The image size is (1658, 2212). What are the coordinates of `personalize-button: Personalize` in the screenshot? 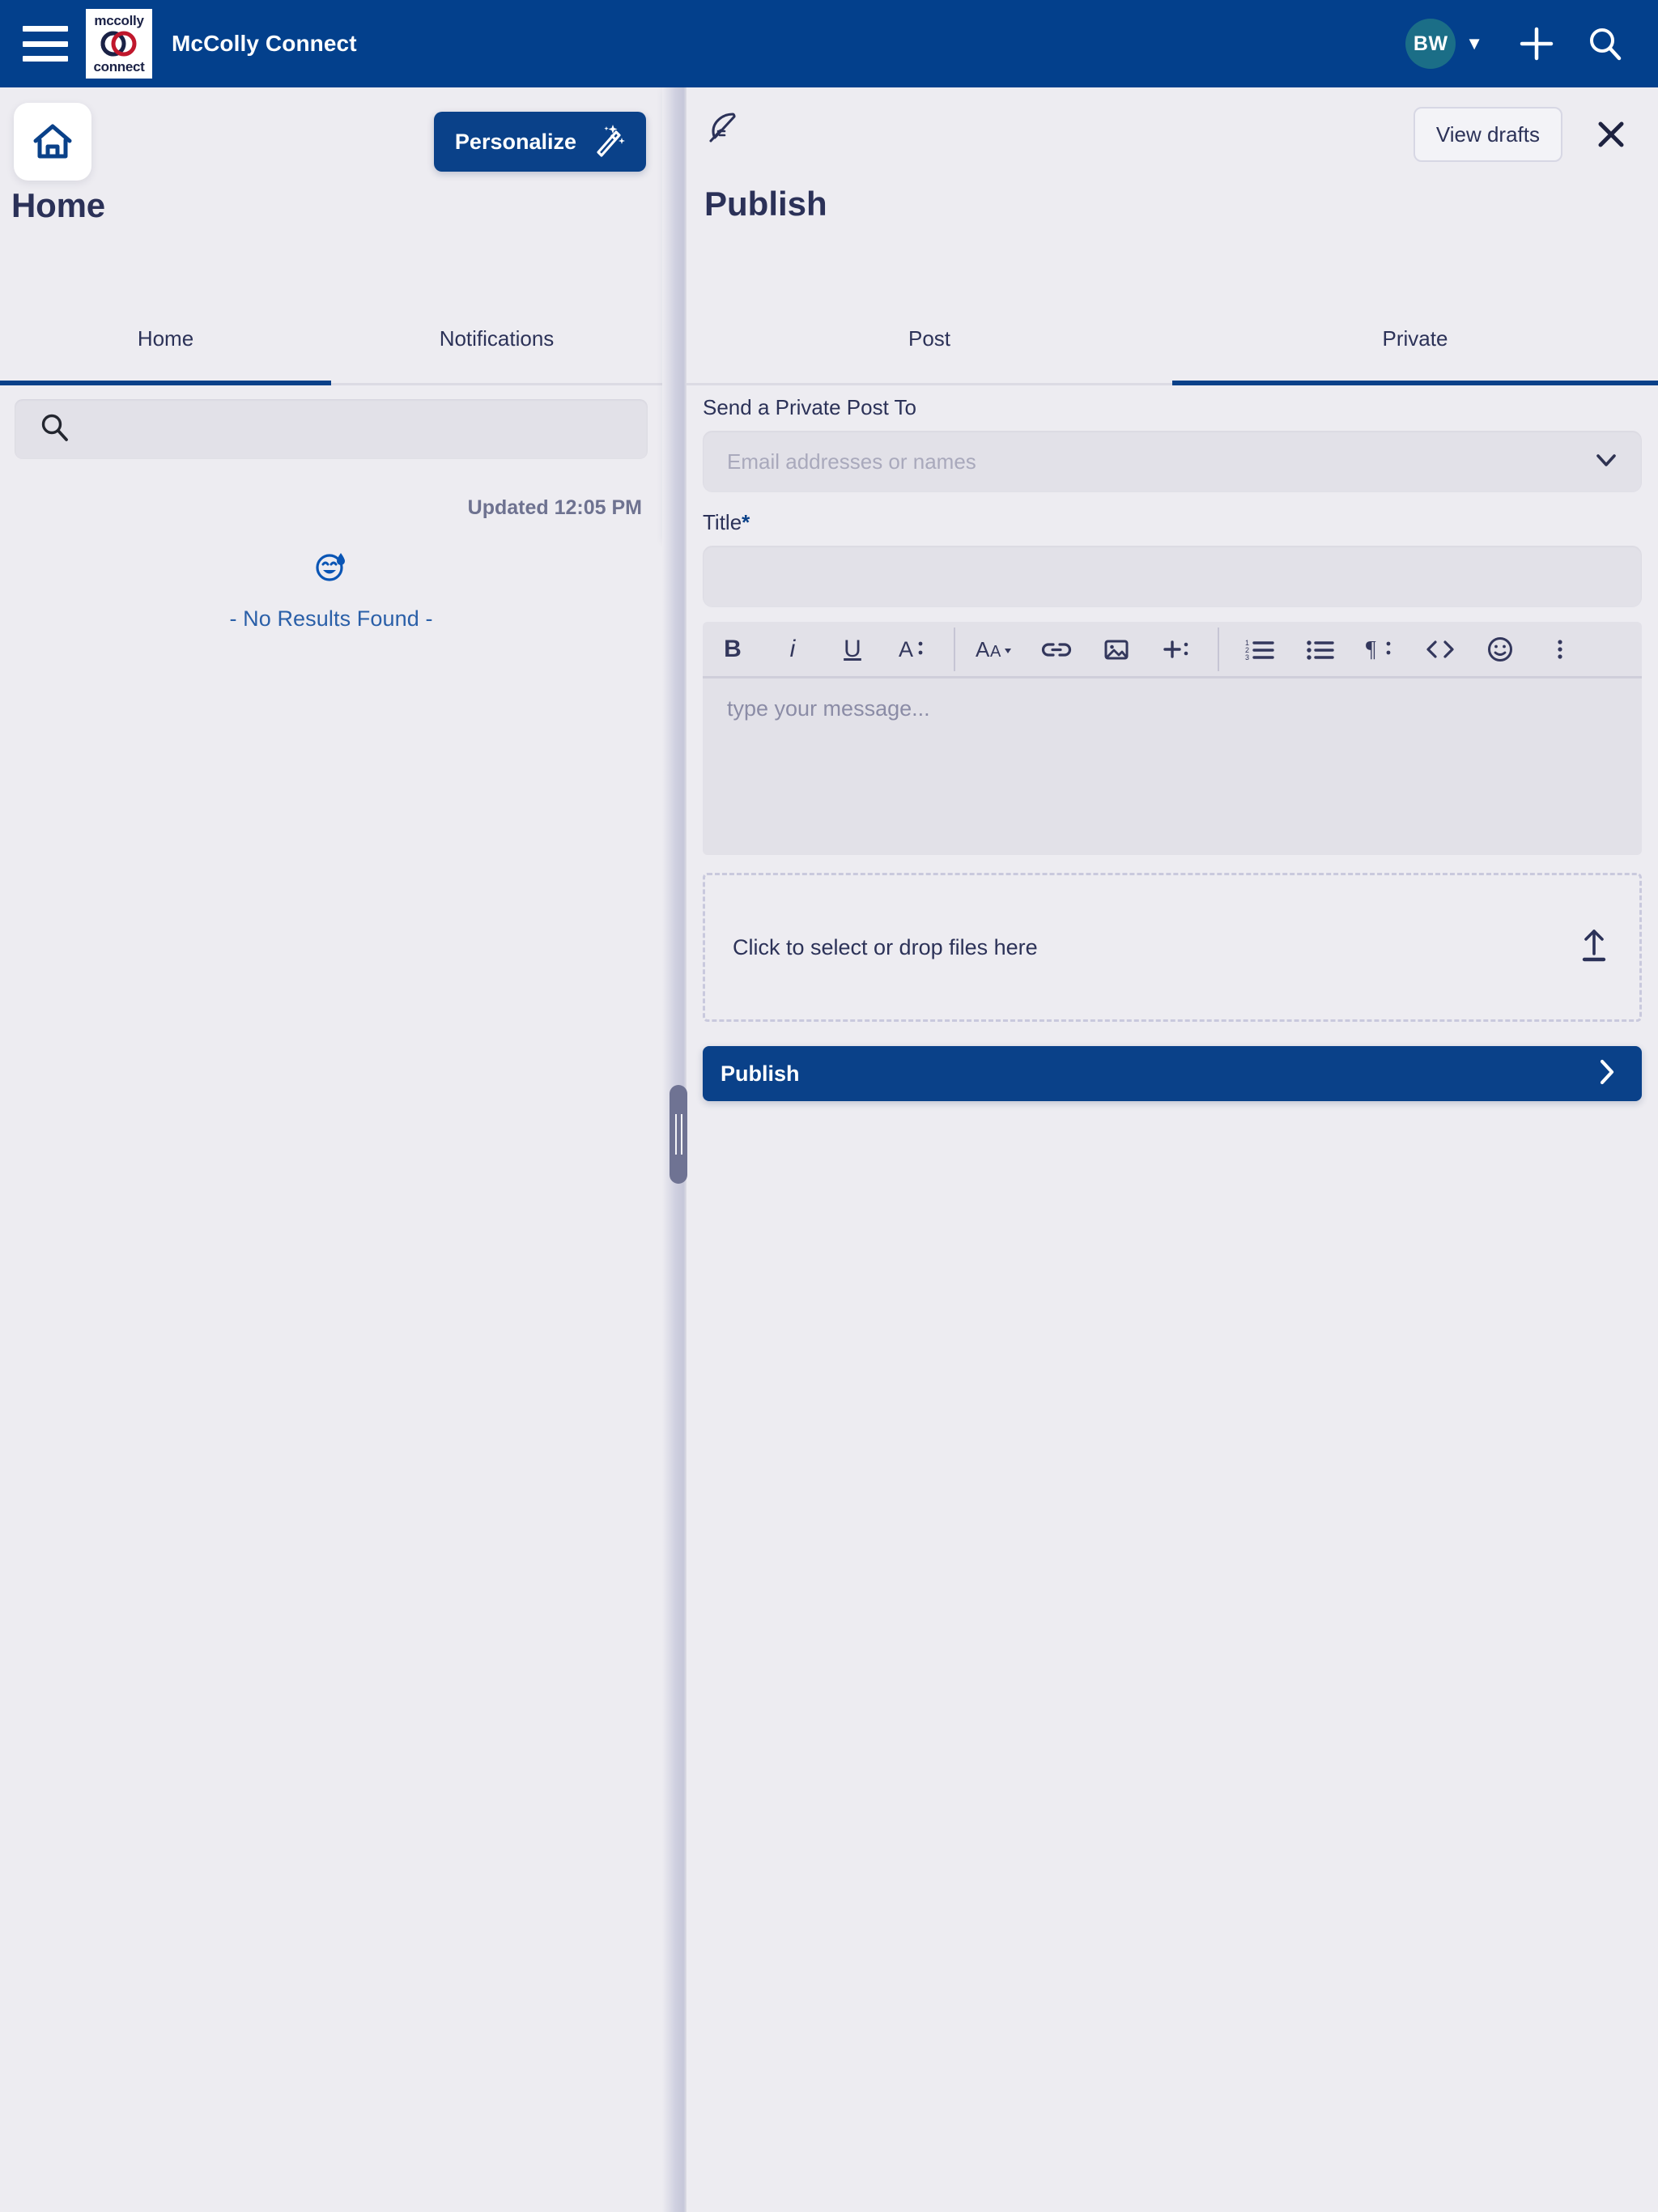 It's located at (539, 142).